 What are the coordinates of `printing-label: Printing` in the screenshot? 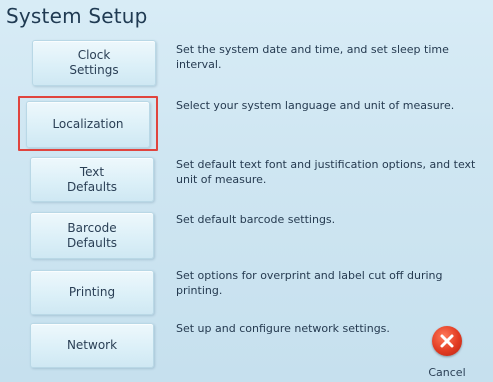 It's located at (92, 292).